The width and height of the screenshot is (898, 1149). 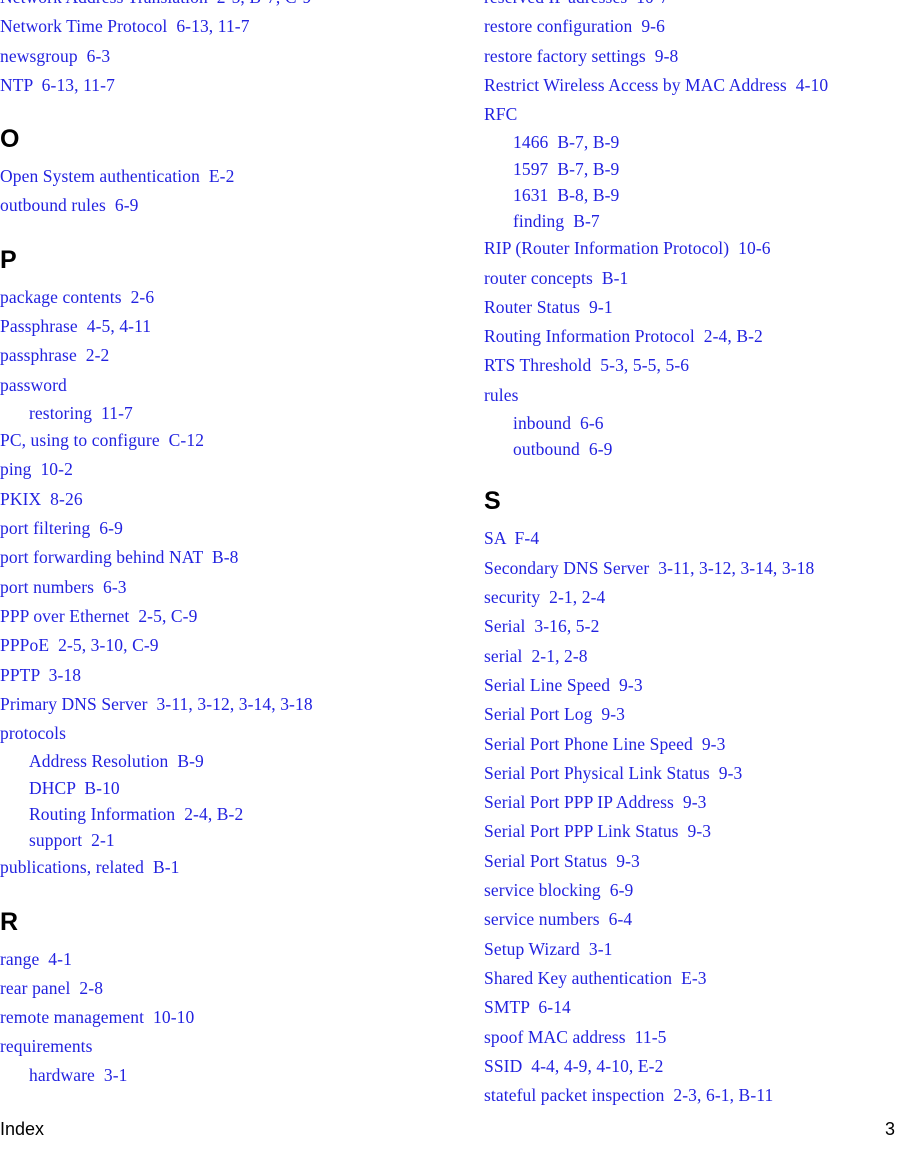 I want to click on index-entry: restore factory settings 9-8, so click(x=691, y=56).